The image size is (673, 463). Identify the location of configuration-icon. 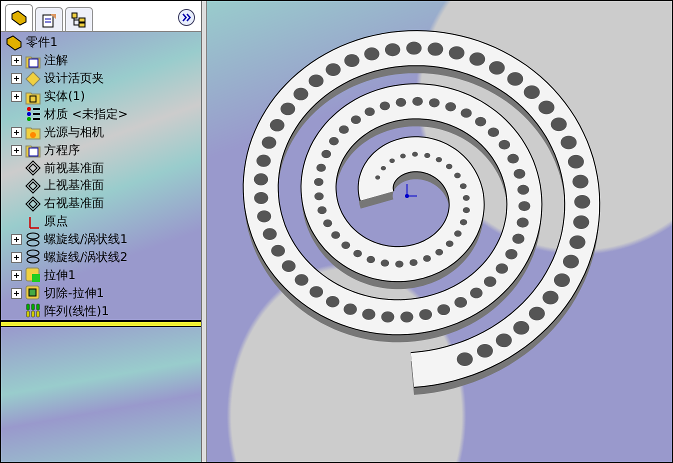
(79, 20).